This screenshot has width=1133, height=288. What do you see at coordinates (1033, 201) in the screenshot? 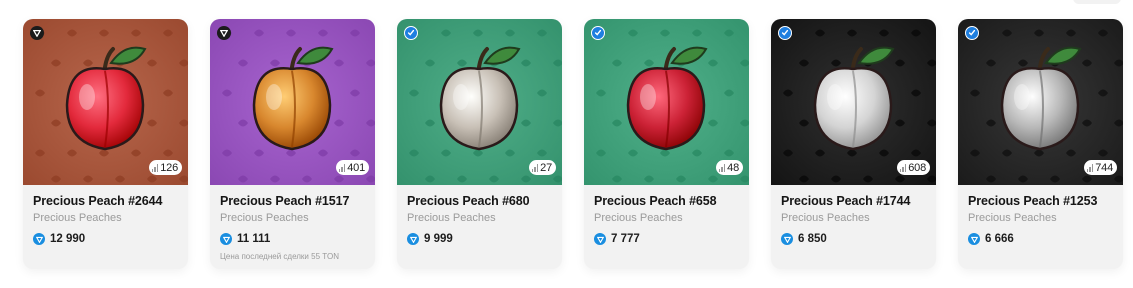
I see `nft-name: Precious Peach #1253` at bounding box center [1033, 201].